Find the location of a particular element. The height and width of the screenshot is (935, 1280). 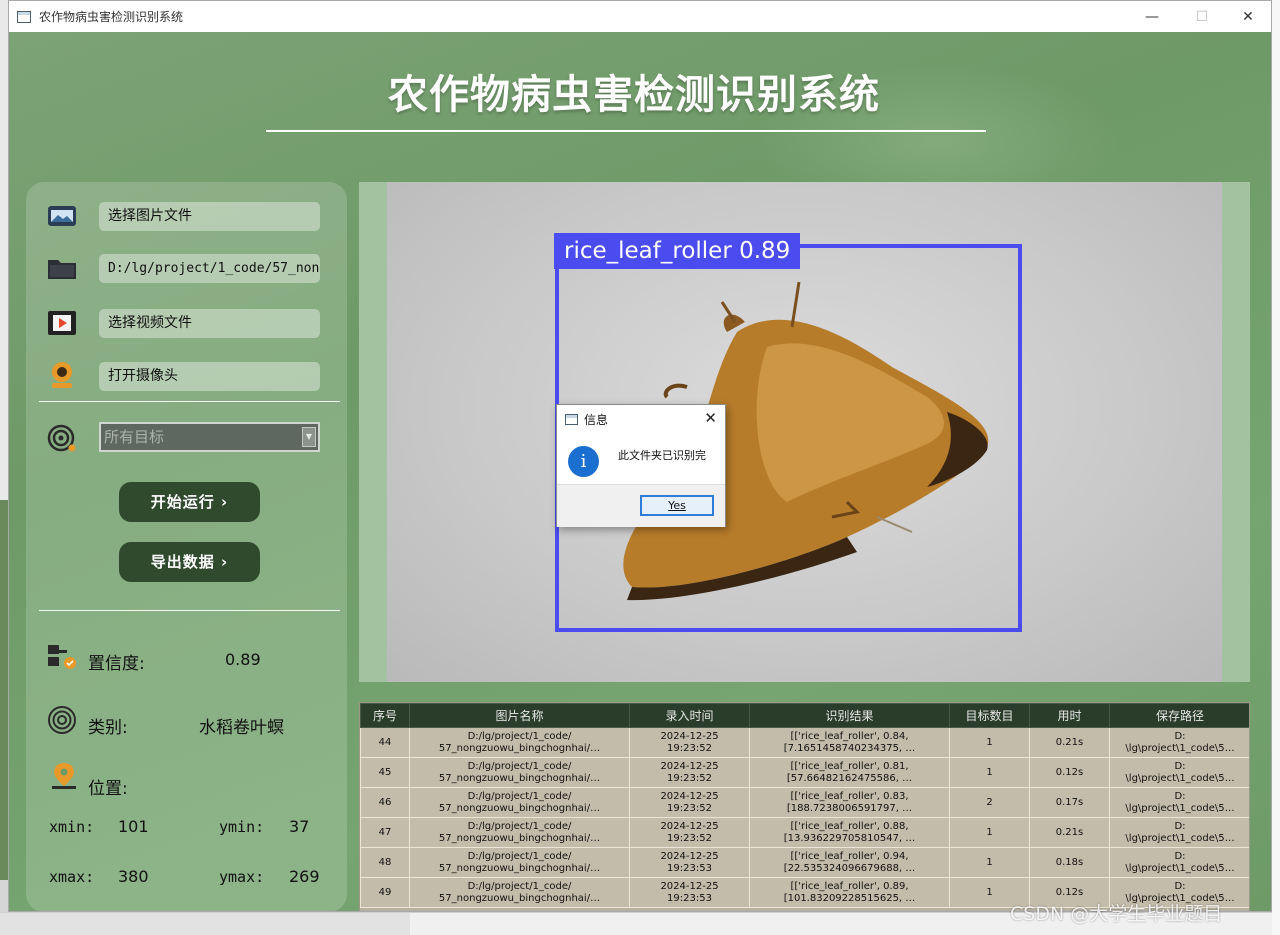

table-header-row: 序号 图片名称 录入时间 识别结果 目标数目 用时 保存路径 is located at coordinates (804, 715).